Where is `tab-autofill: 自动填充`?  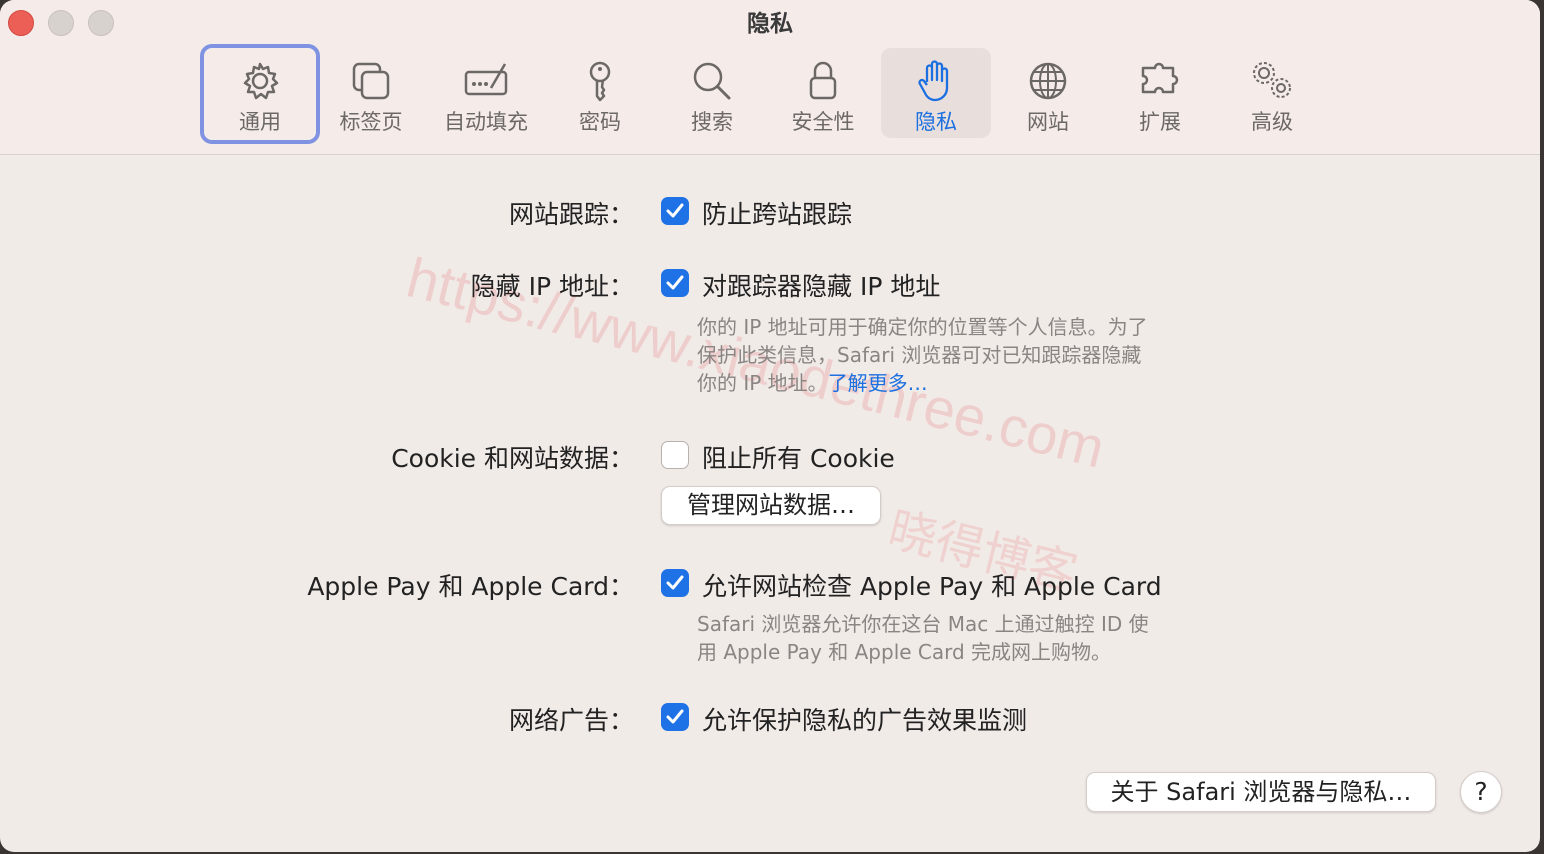 tab-autofill: 自动填充 is located at coordinates (486, 93).